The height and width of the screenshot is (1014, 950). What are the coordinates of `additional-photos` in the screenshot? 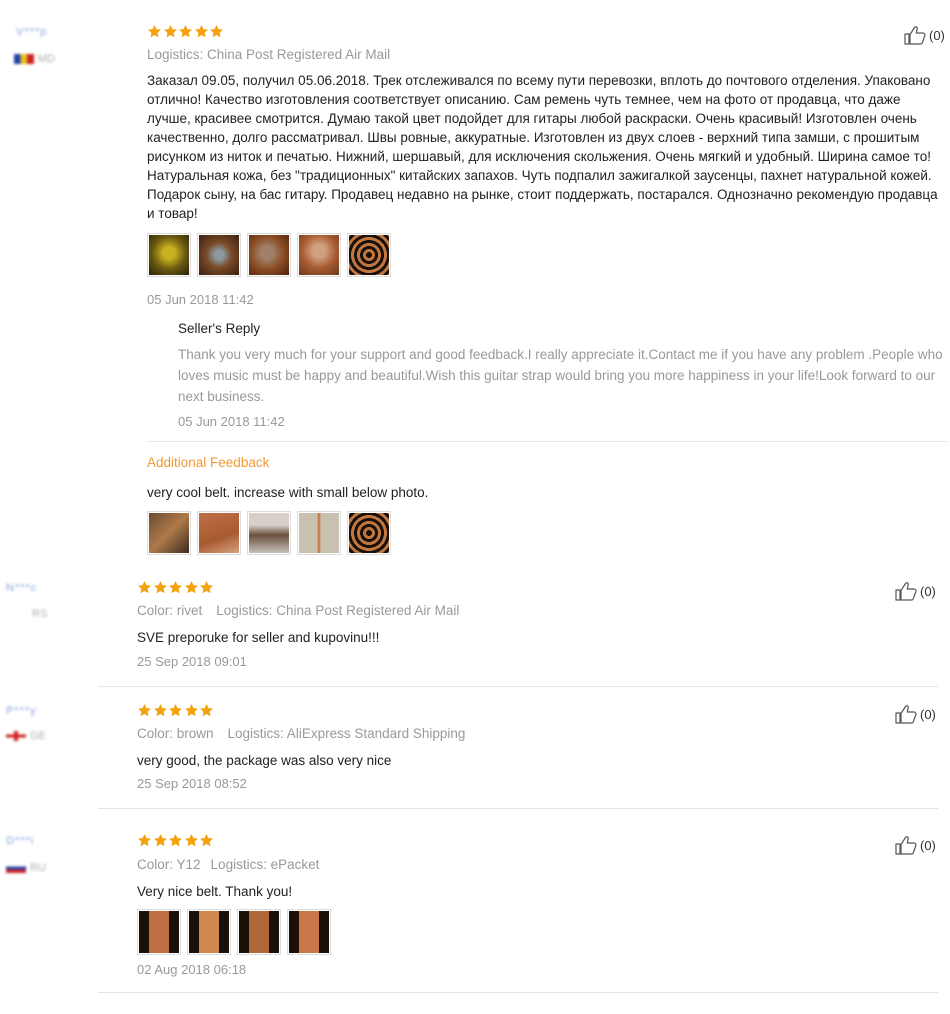 It's located at (272, 533).